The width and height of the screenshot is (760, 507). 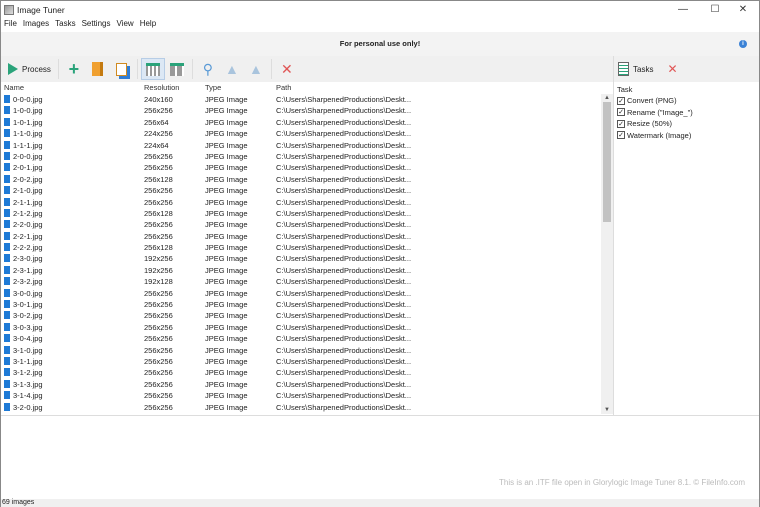 What do you see at coordinates (10, 25) in the screenshot?
I see `menu-file: File` at bounding box center [10, 25].